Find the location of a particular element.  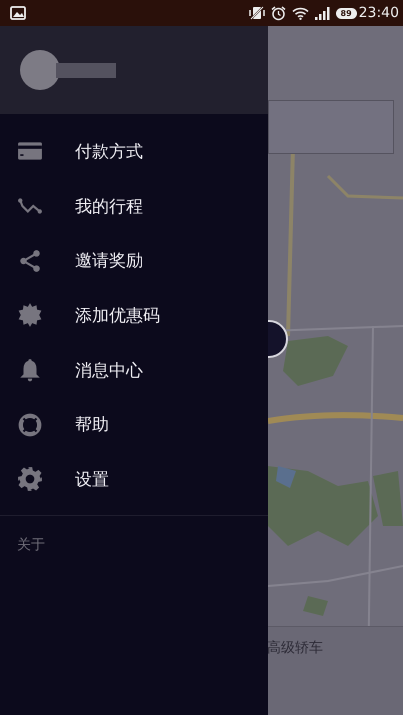

search-field is located at coordinates (331, 127).